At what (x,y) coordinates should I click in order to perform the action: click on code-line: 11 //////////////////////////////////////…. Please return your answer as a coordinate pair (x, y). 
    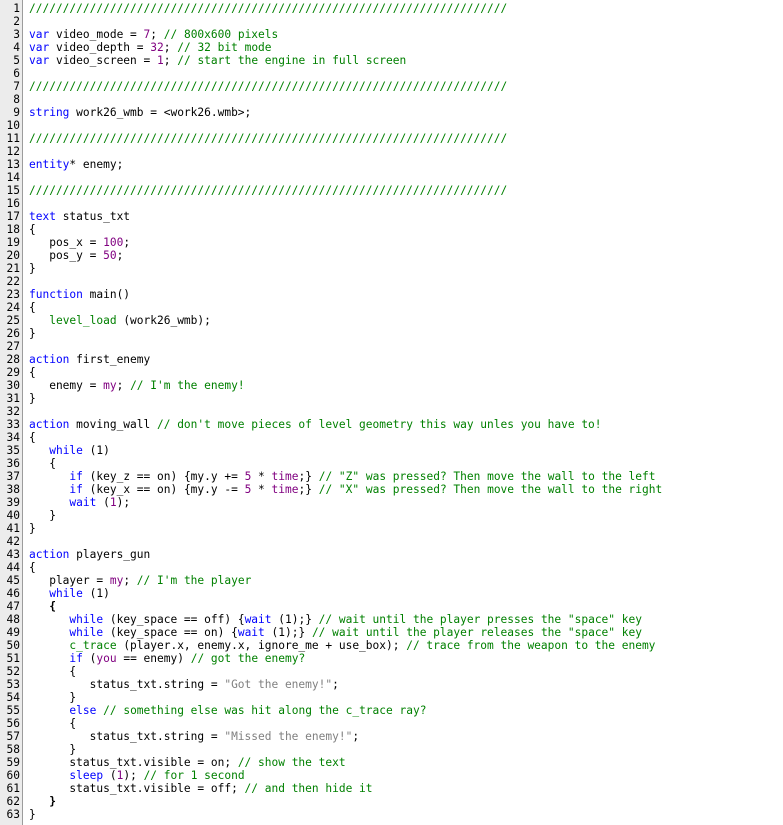
    Looking at the image, I should click on (391, 138).